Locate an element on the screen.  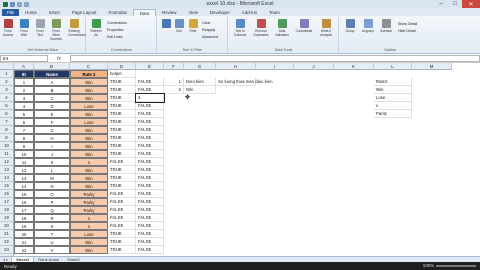
row-header: 15 is located at coordinates (7, 186).